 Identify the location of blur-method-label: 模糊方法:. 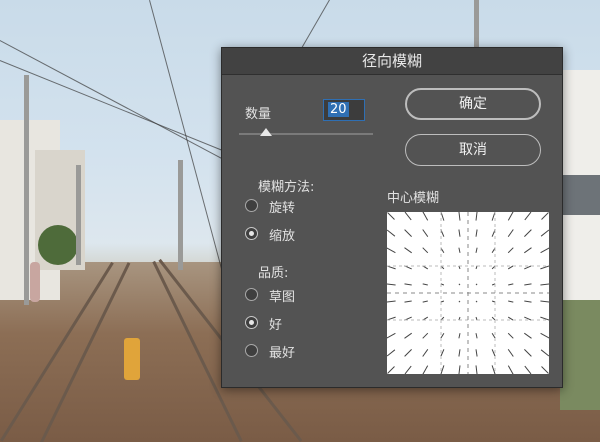
(286, 187).